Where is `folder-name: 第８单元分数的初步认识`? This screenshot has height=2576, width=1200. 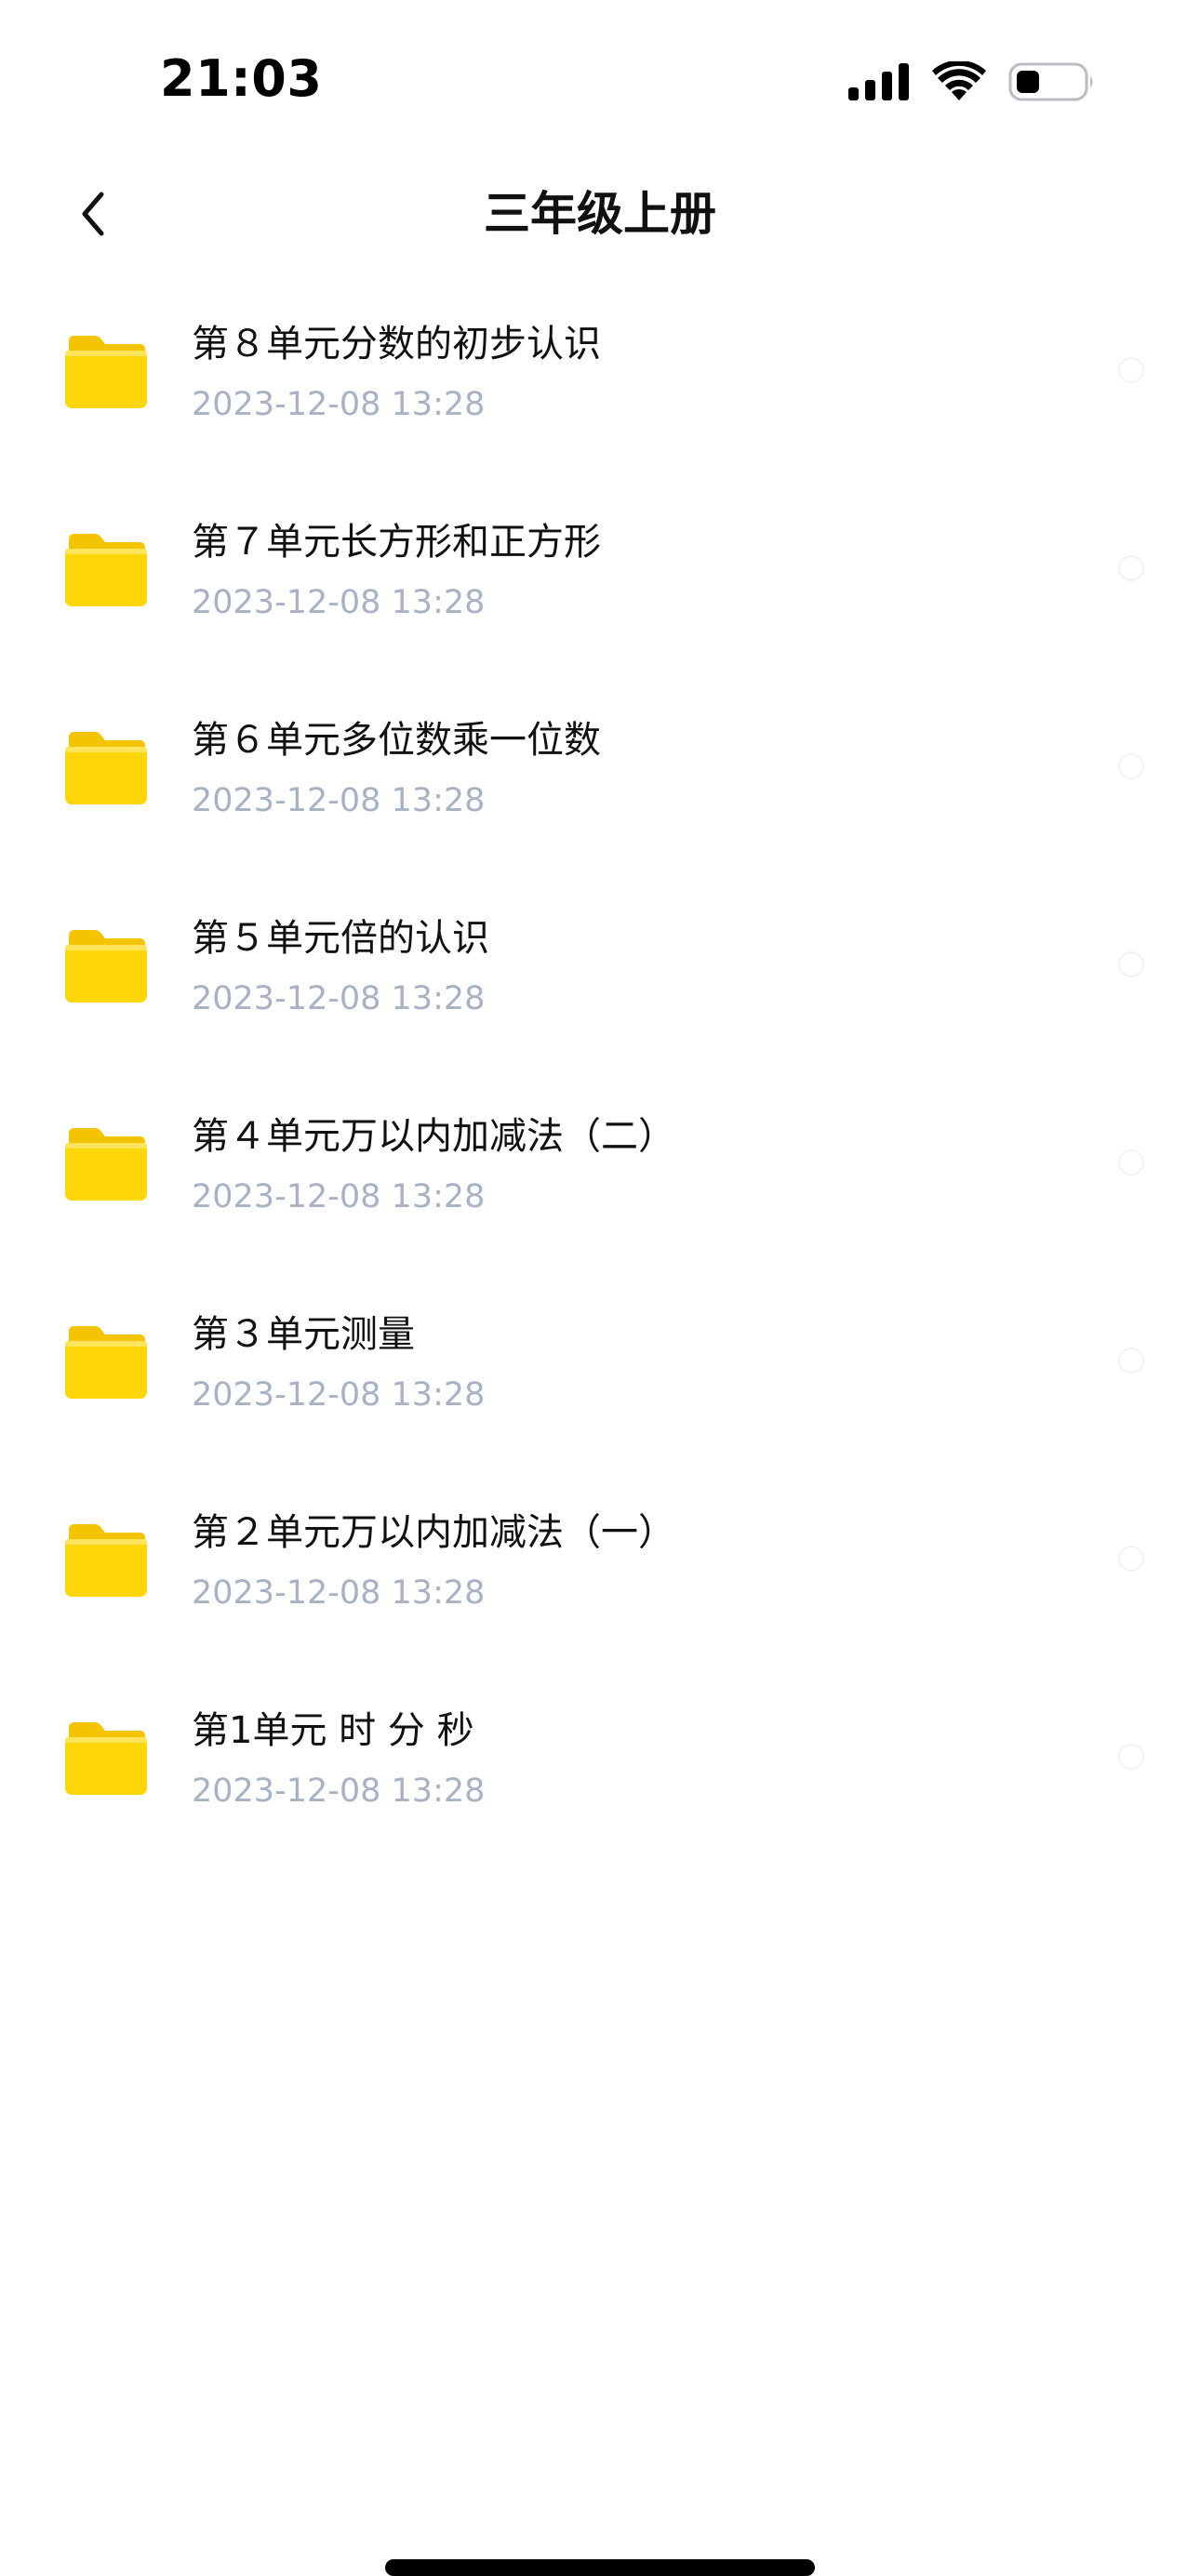 folder-name: 第８单元分数的初步认识 is located at coordinates (396, 344).